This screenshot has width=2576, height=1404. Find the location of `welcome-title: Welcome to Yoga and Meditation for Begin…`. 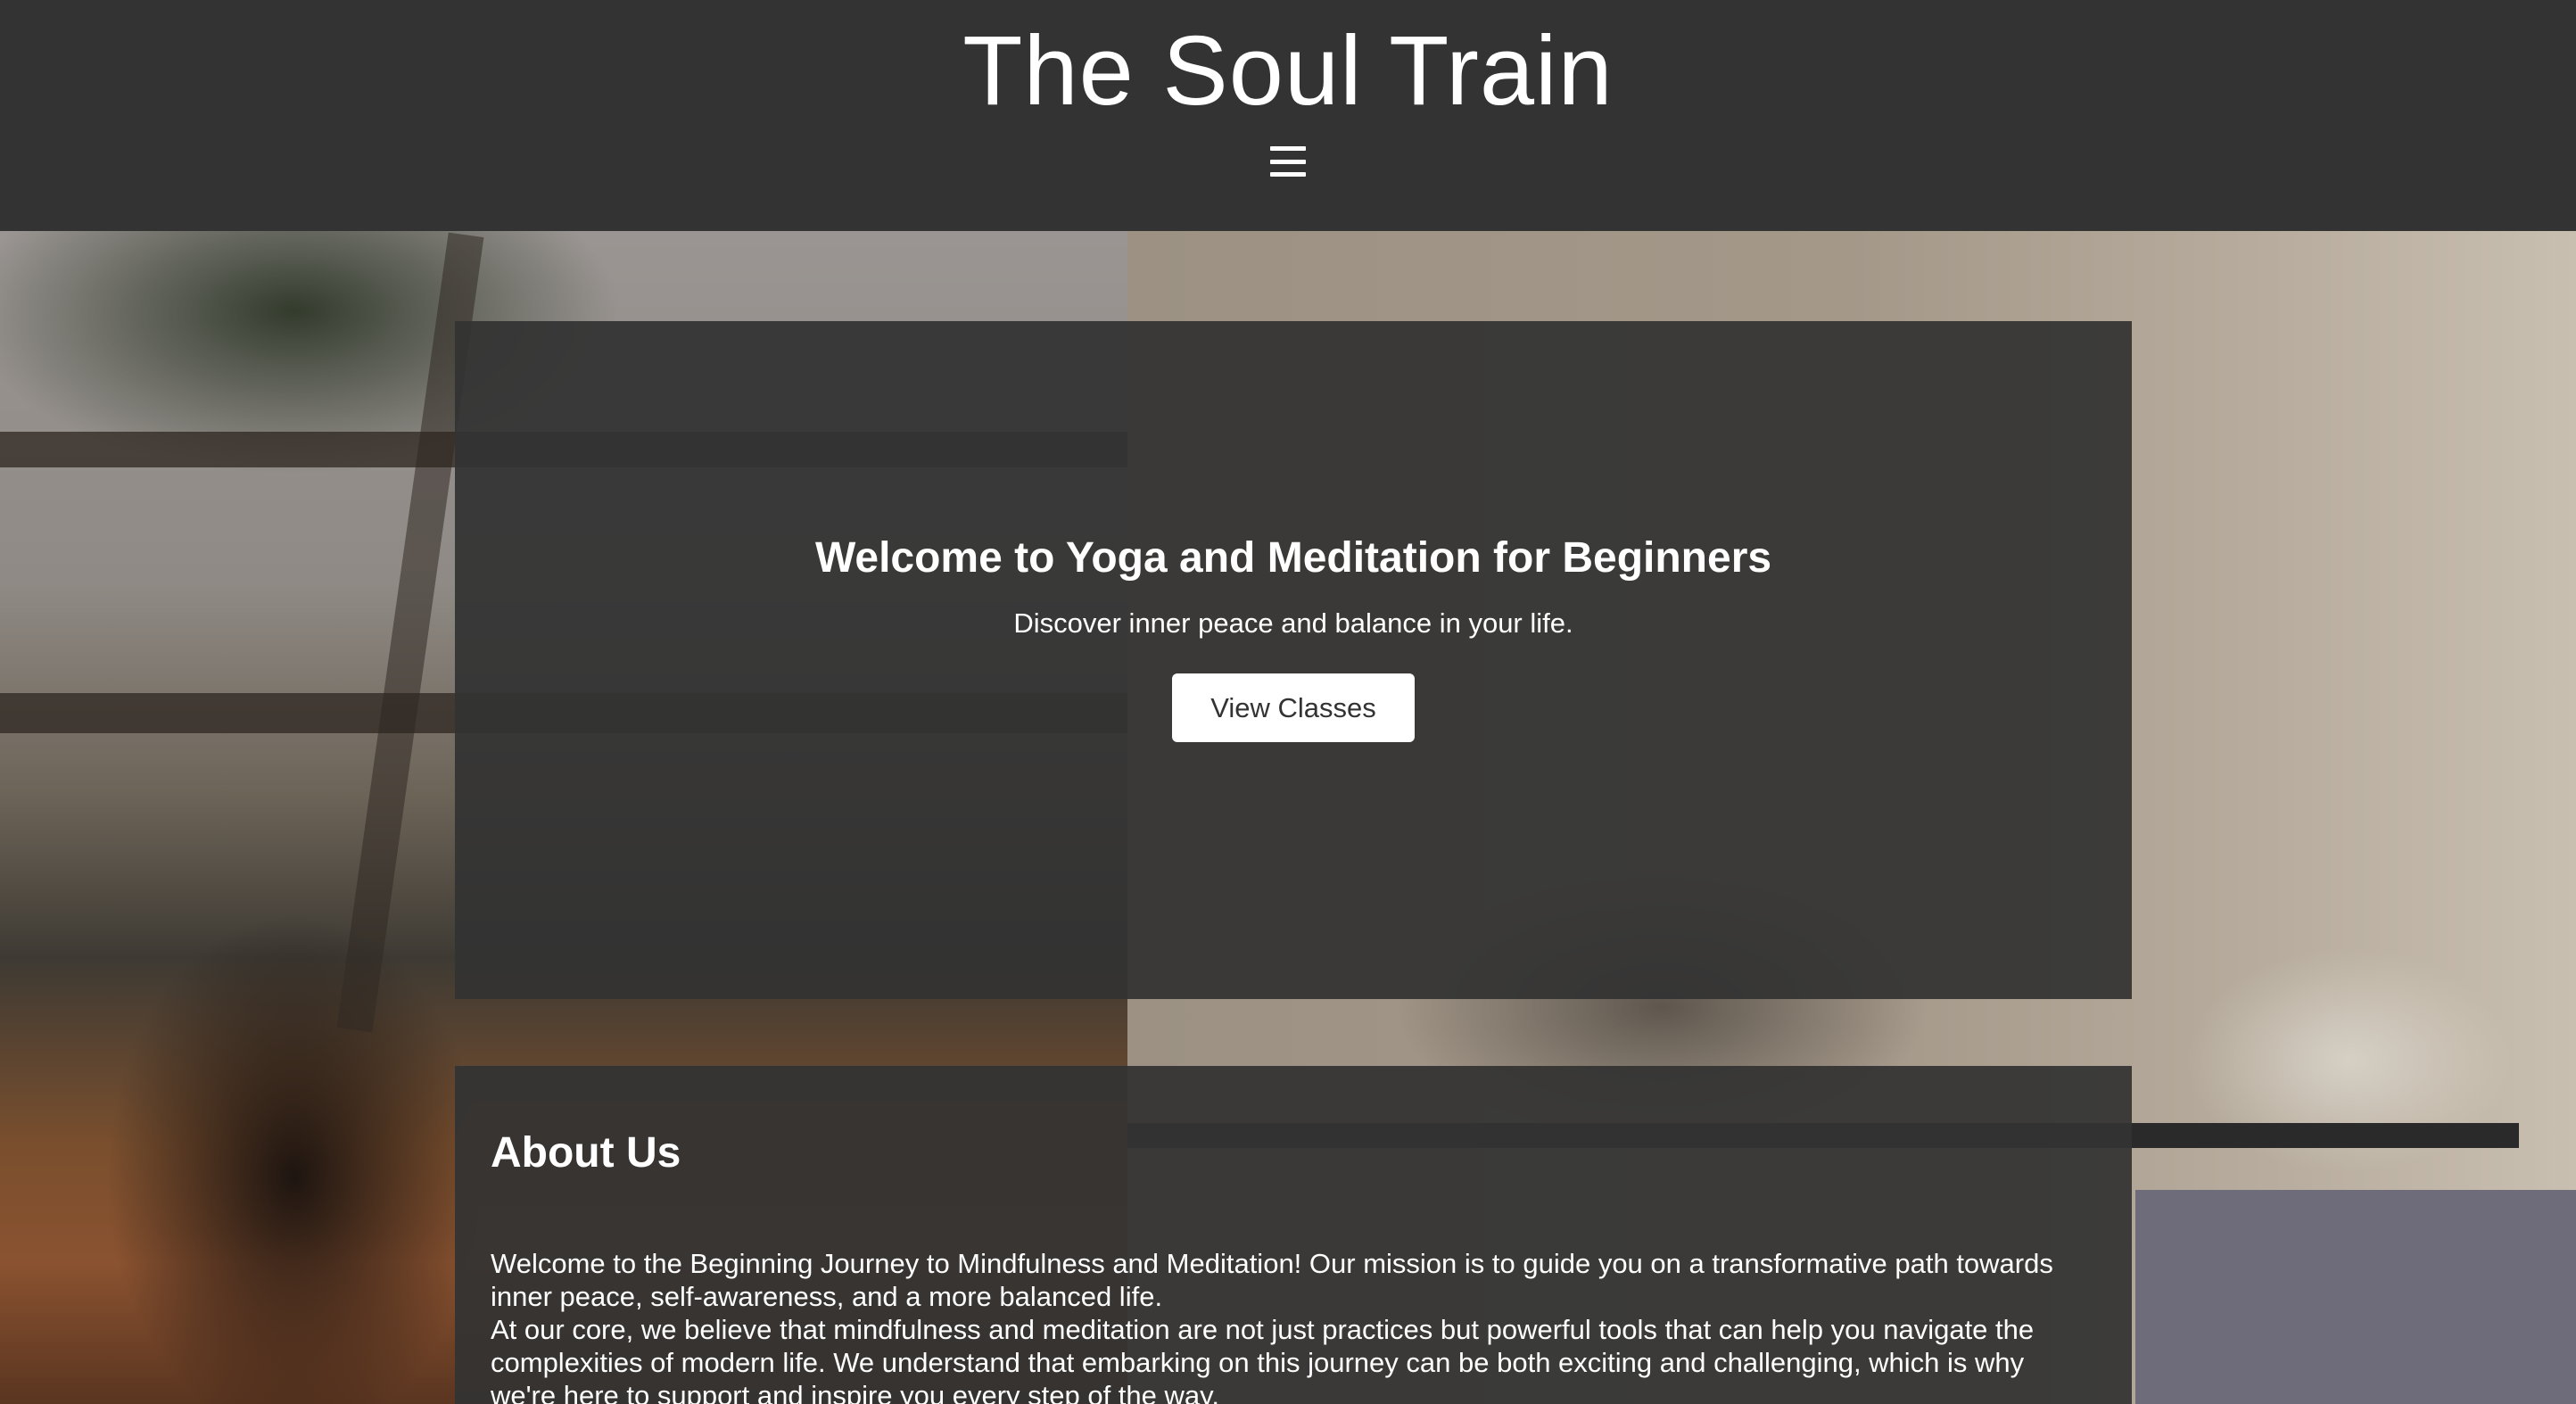

welcome-title: Welcome to Yoga and Meditation for Begin… is located at coordinates (1293, 558).